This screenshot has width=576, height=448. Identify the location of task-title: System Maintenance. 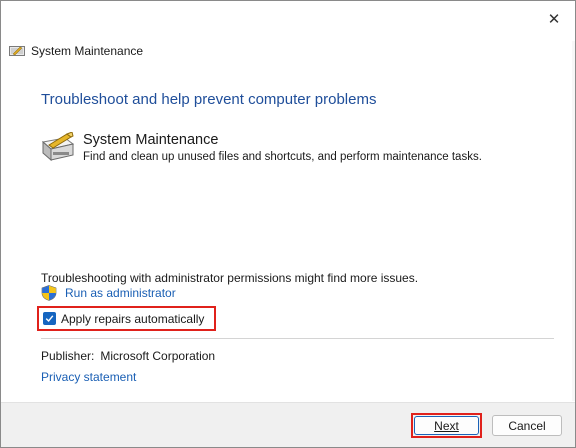
(151, 140).